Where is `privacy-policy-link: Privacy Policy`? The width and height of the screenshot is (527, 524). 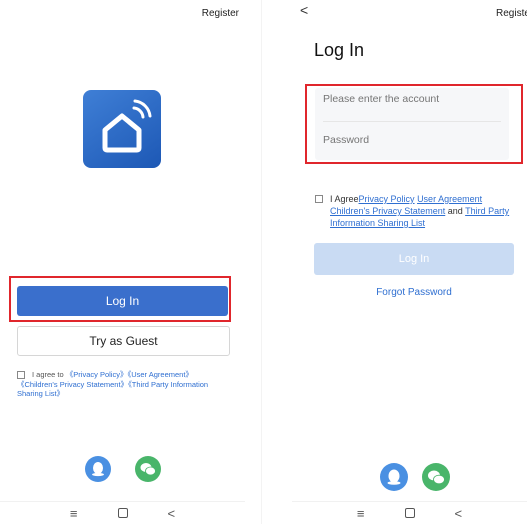 privacy-policy-link: Privacy Policy is located at coordinates (387, 199).